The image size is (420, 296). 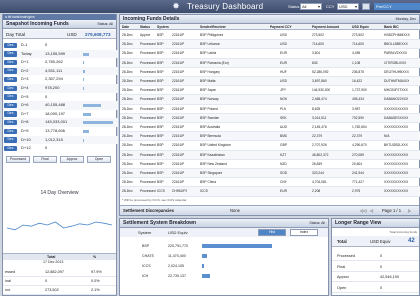 I want to click on table-cell: BSP Sweden, so click(x=210, y=117).